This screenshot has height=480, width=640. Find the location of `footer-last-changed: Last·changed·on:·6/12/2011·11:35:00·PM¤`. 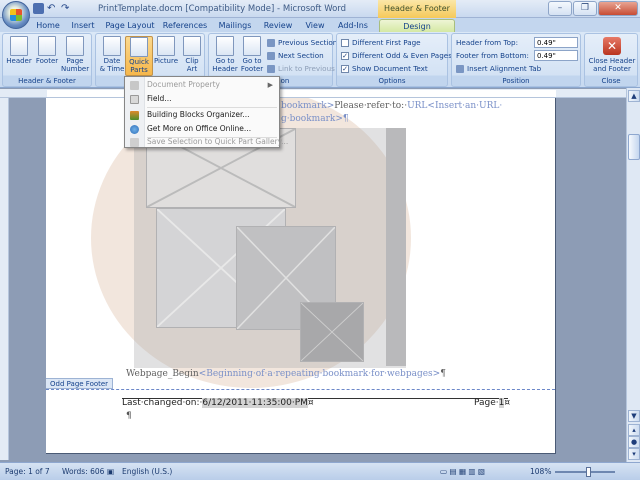

footer-last-changed: Last·changed·on:·6/12/2011·11:35:00·PM¤ is located at coordinates (315, 403).